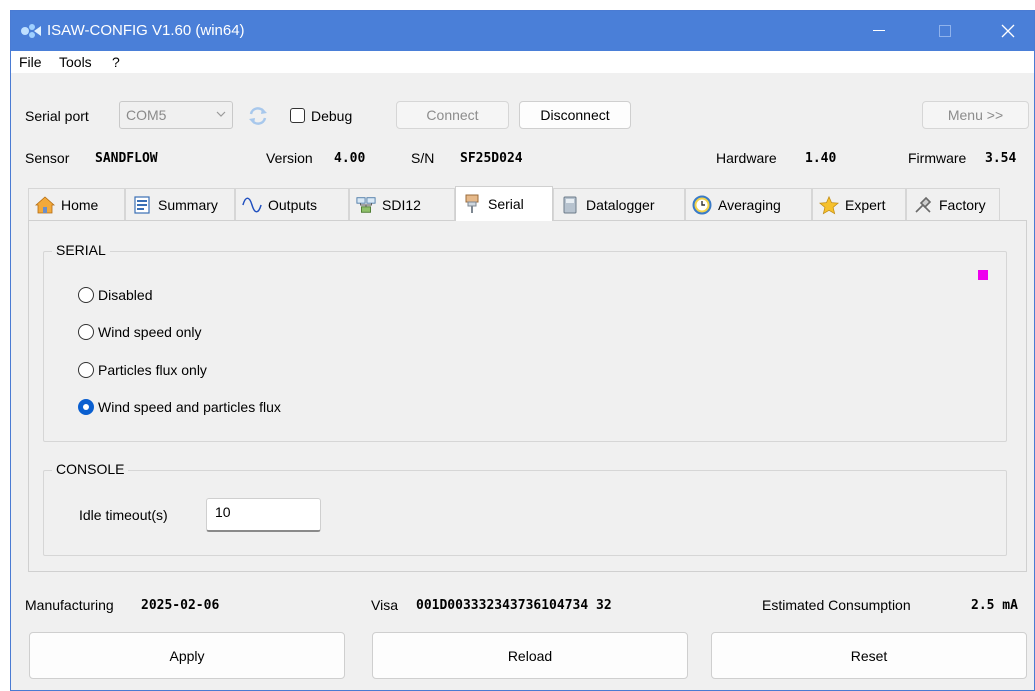 The image size is (1035, 691). I want to click on firmware-label: Firmware, so click(937, 158).